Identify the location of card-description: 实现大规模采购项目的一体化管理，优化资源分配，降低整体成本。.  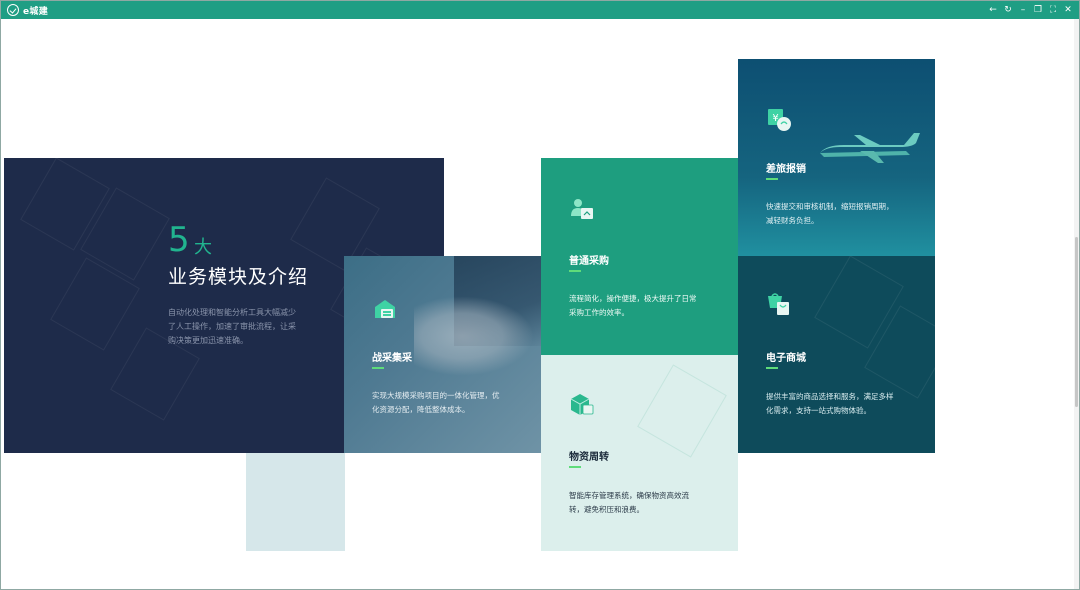
(436, 402).